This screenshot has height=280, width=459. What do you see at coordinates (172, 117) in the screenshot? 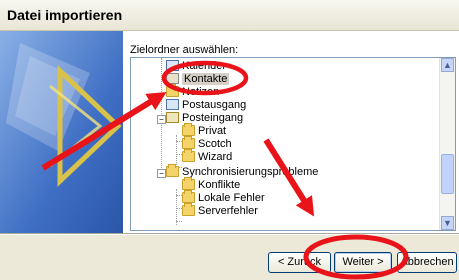
I see `inbox-icon` at bounding box center [172, 117].